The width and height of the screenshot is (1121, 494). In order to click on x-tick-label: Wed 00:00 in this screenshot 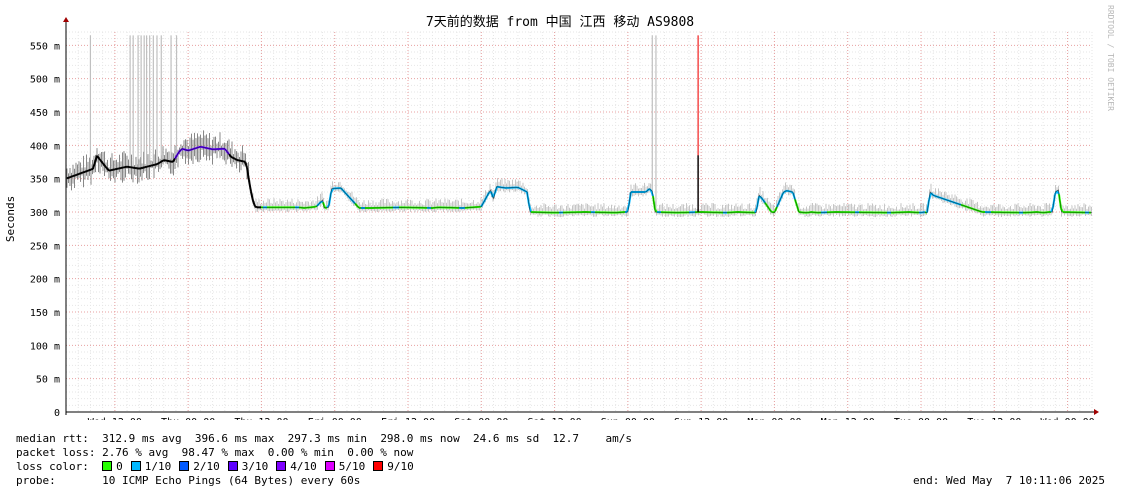, I will do `click(1067, 418)`.